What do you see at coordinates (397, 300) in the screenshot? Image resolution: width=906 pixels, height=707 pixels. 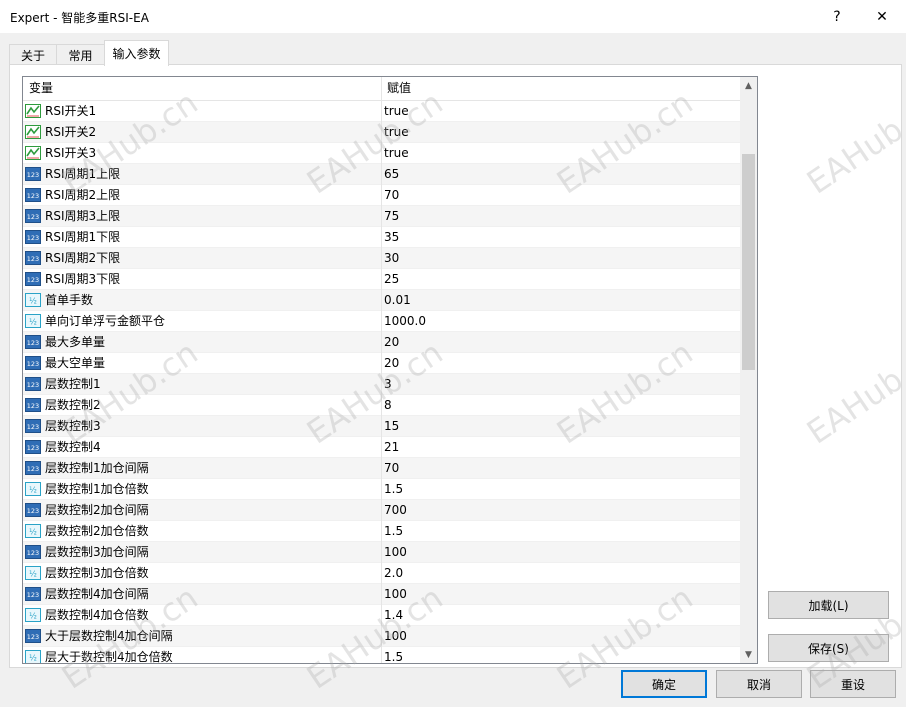 I see `parameter-value: 0.01` at bounding box center [397, 300].